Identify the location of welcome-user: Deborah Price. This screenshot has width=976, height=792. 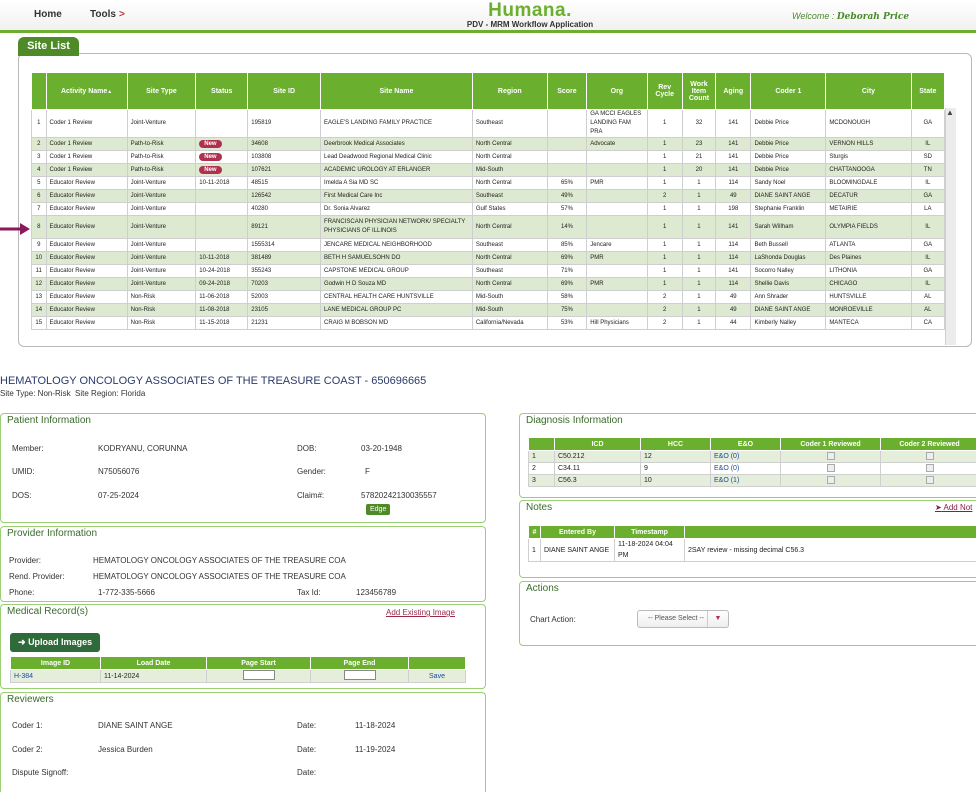
(873, 17).